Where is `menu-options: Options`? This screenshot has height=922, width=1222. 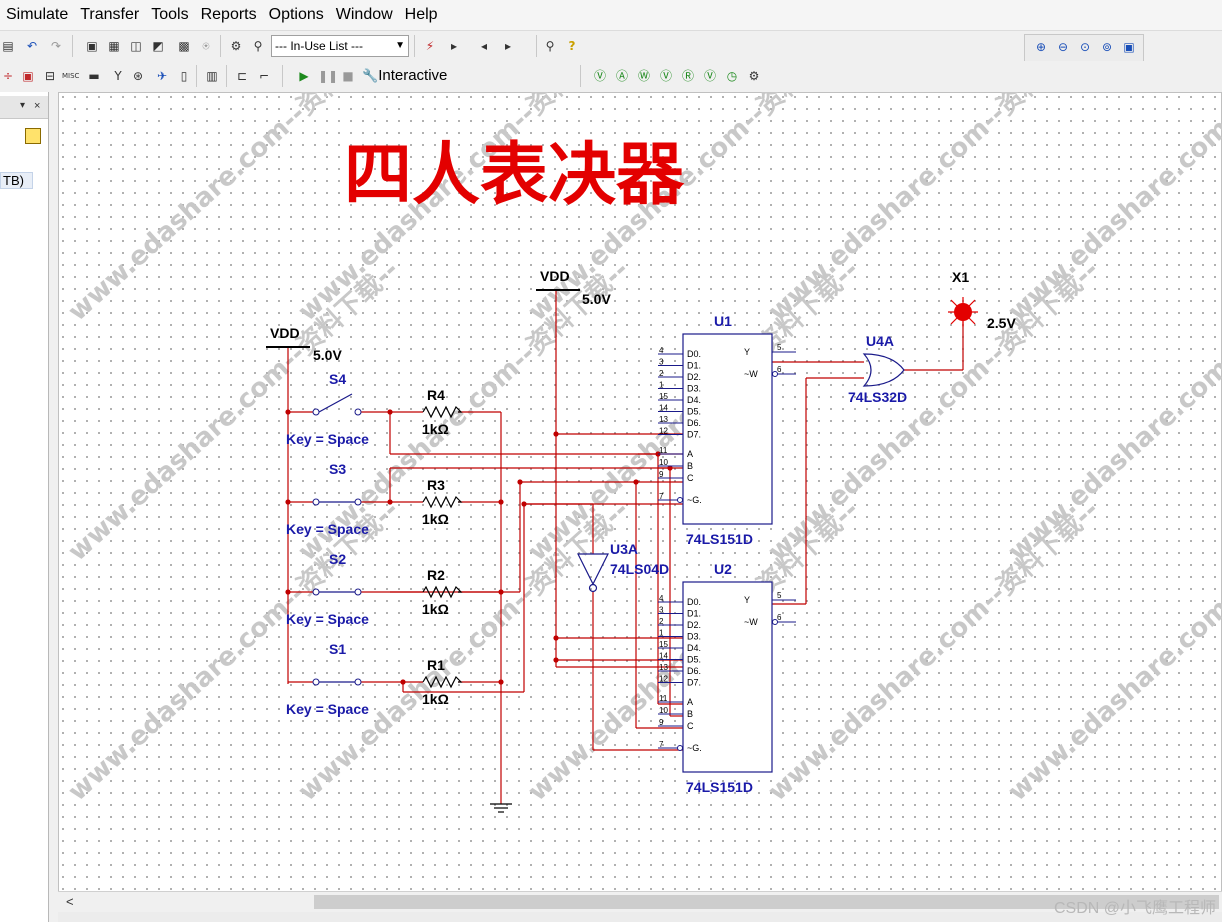 menu-options: Options is located at coordinates (296, 15).